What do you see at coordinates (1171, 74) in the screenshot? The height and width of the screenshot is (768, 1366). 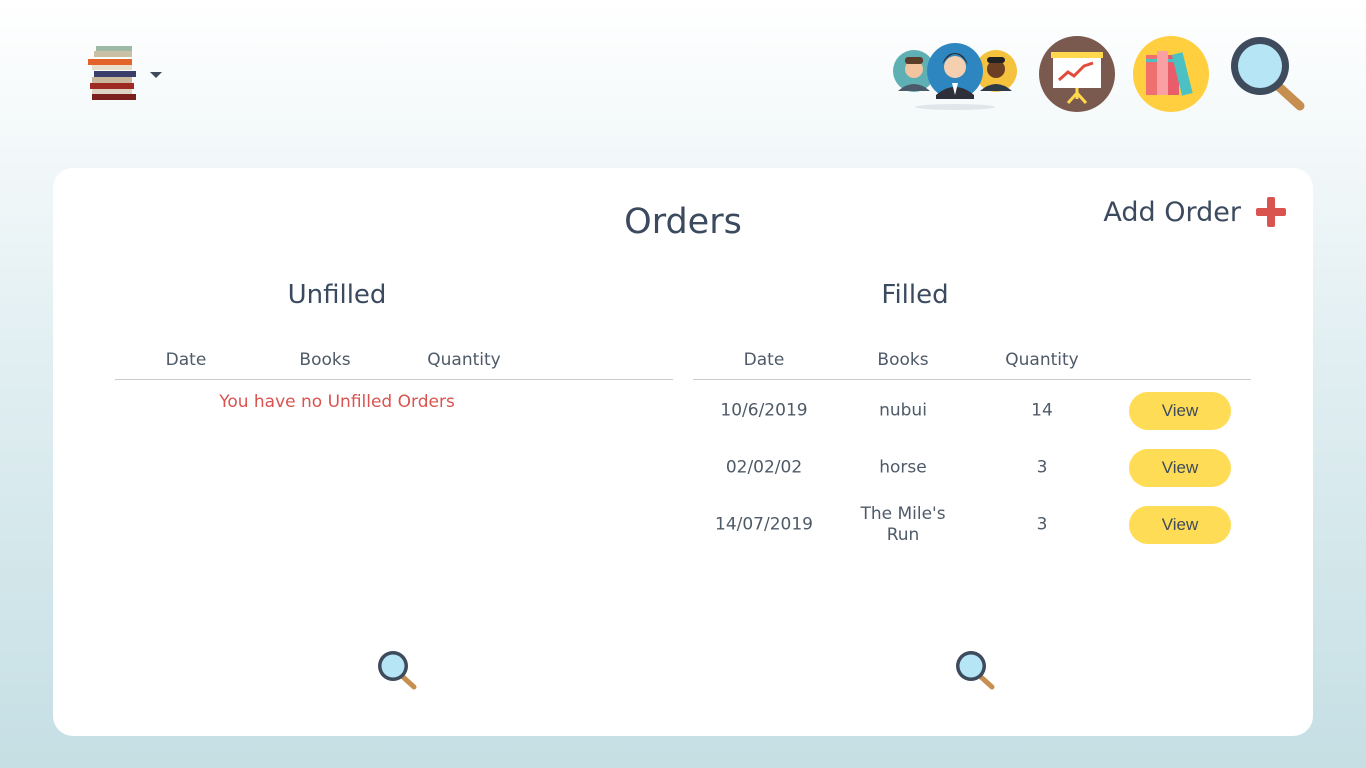 I see `books-icon` at bounding box center [1171, 74].